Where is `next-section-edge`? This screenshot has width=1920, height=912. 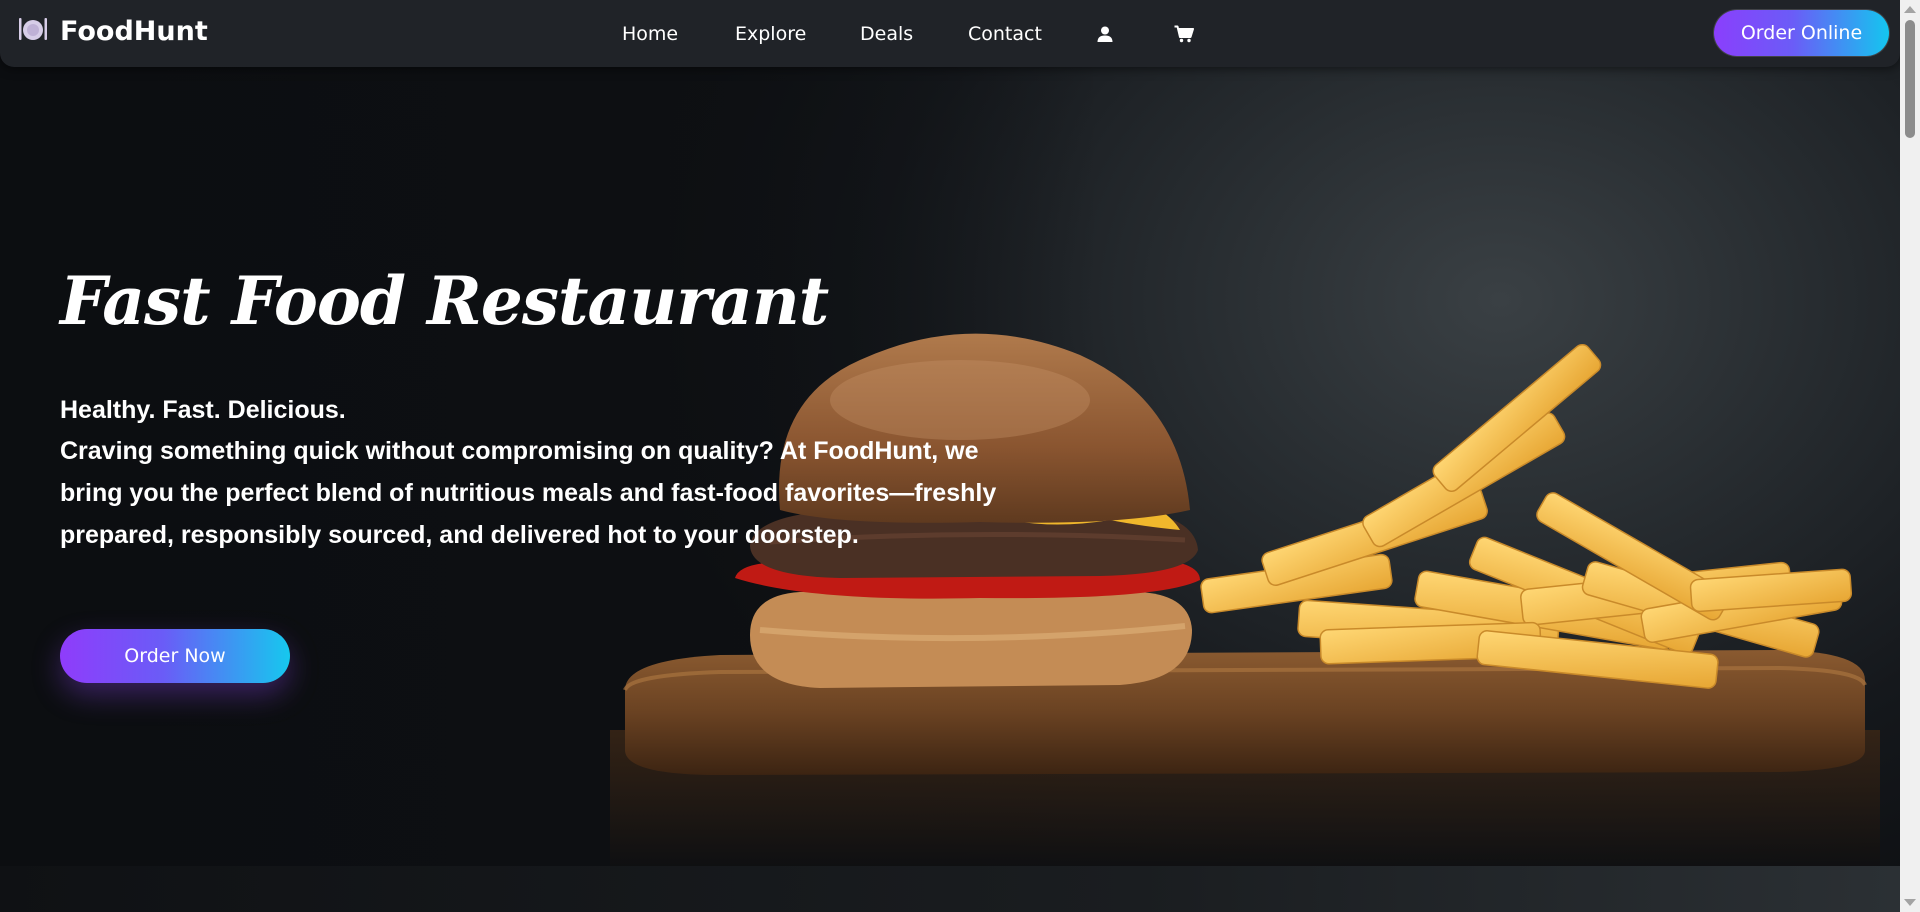
next-section-edge is located at coordinates (950, 889).